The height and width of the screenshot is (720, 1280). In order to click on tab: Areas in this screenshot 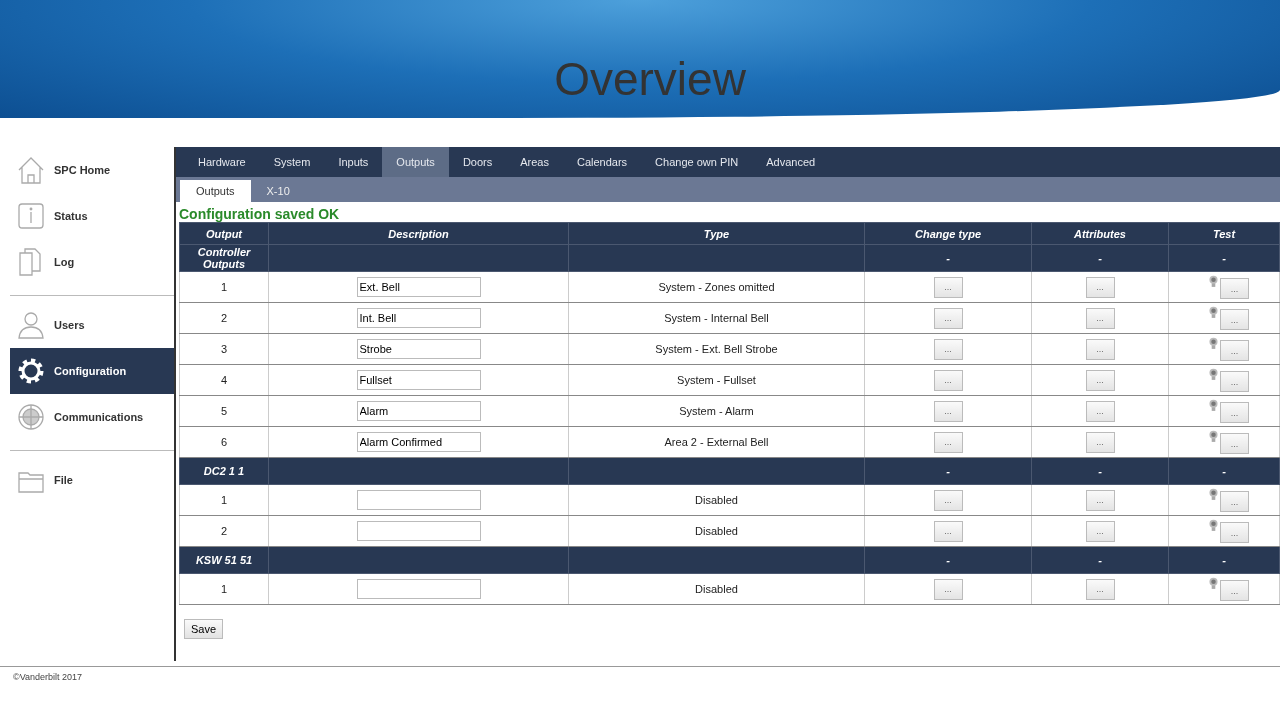, I will do `click(534, 162)`.